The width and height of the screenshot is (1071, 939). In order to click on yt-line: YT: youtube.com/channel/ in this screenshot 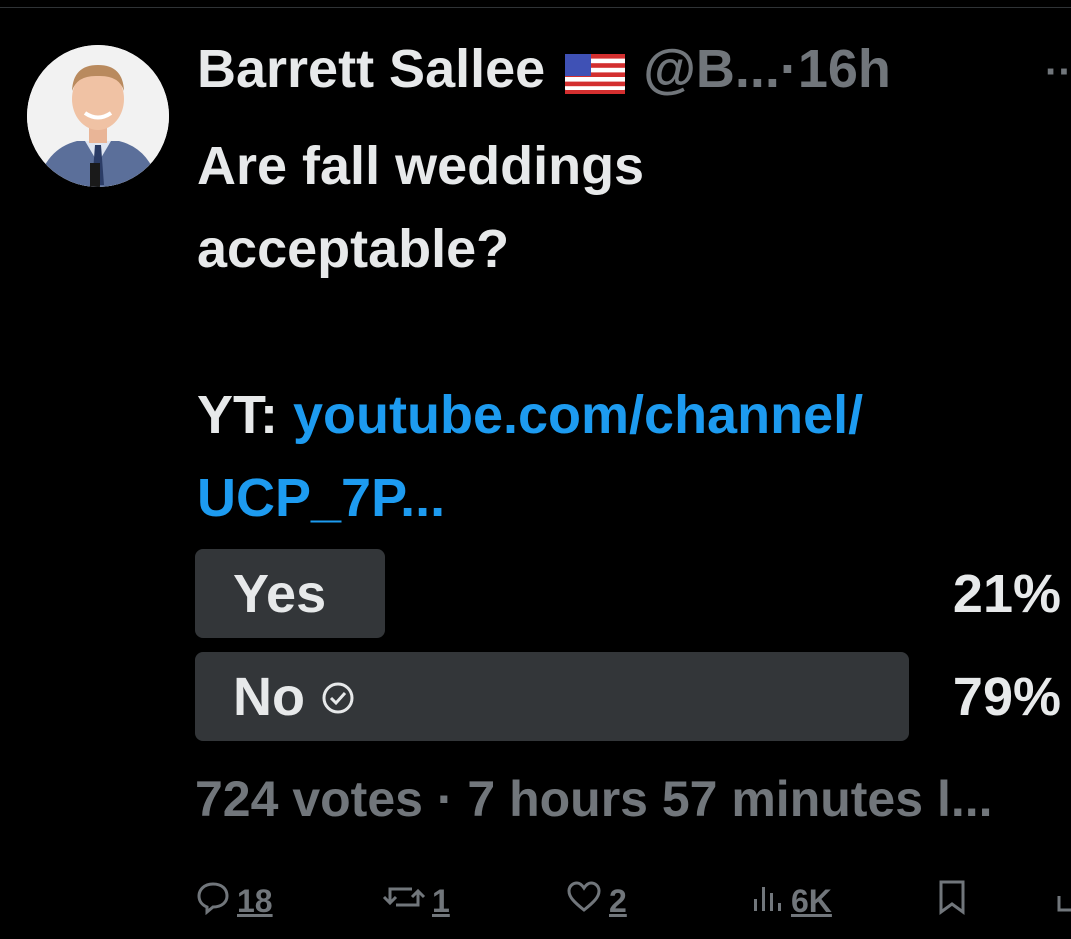, I will do `click(627, 415)`.